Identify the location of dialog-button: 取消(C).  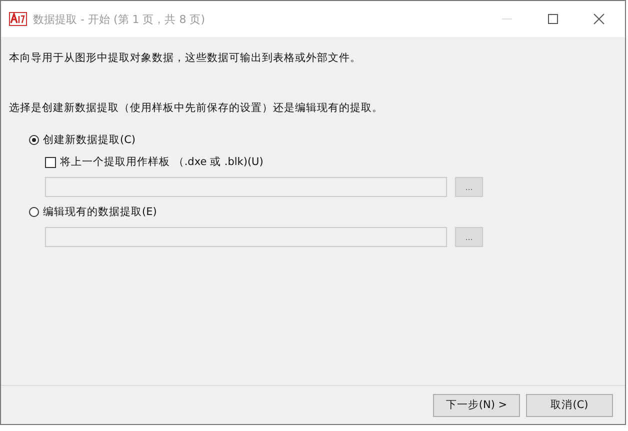
(569, 405).